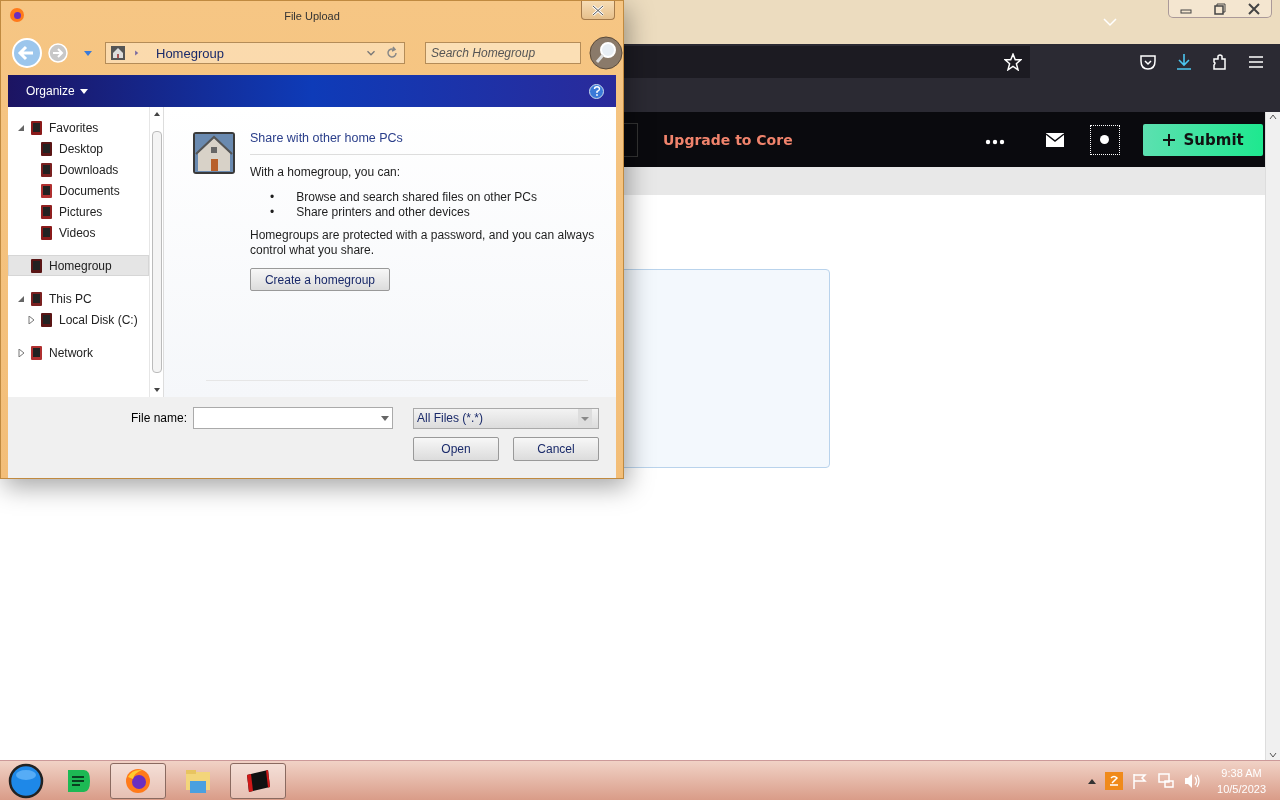 The width and height of the screenshot is (1280, 800). What do you see at coordinates (423, 243) in the screenshot?
I see `info-text: Homegroups are protected with a password, and you can always control what you share.` at bounding box center [423, 243].